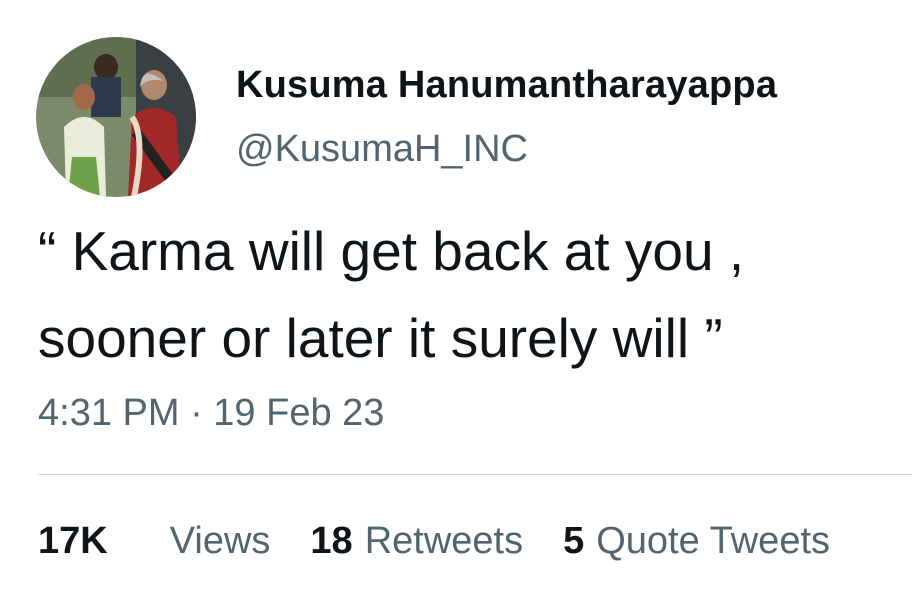 This screenshot has height=608, width=912. What do you see at coordinates (220, 541) in the screenshot?
I see `views-label: Views` at bounding box center [220, 541].